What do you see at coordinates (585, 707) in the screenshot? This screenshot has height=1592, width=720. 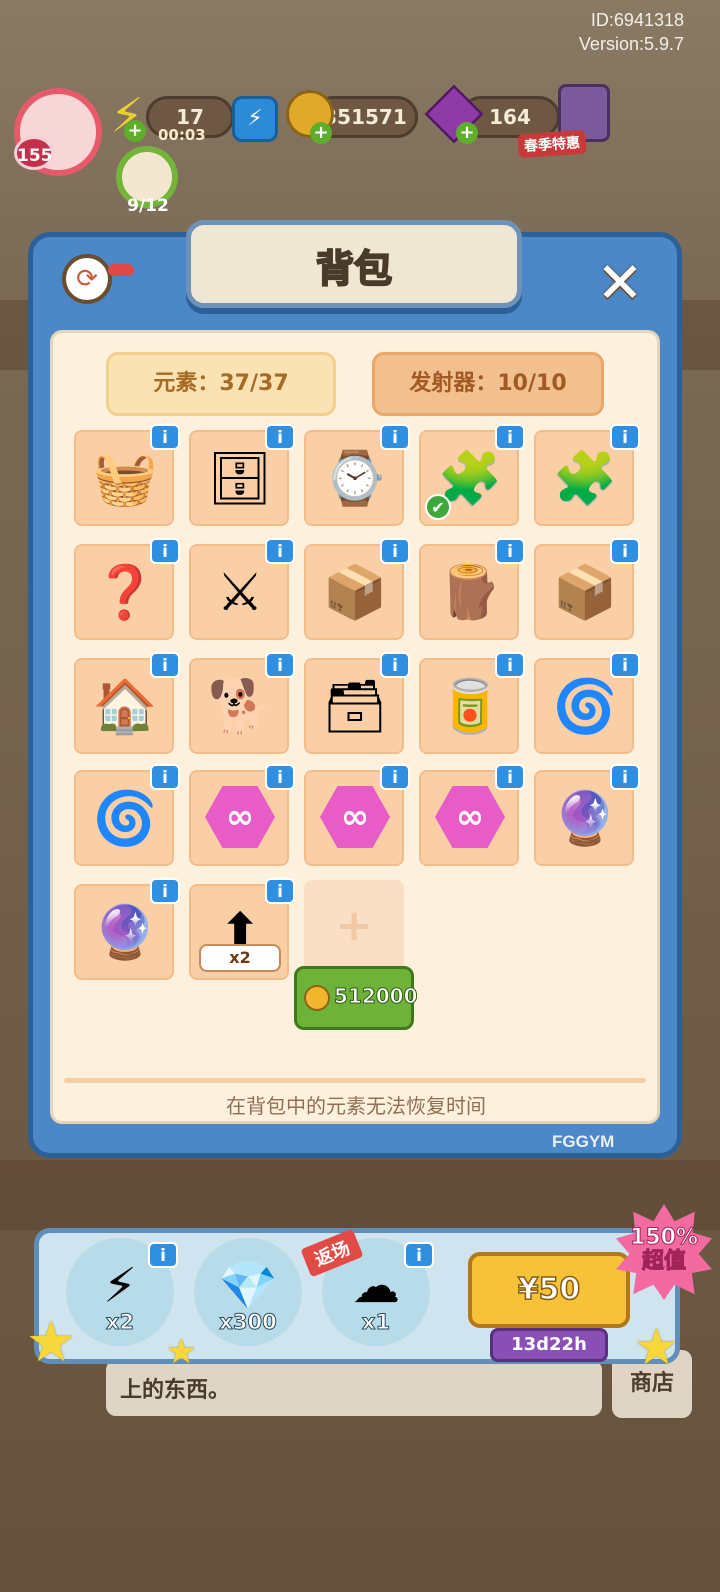 I see `purple-portal-icon: 🌀` at bounding box center [585, 707].